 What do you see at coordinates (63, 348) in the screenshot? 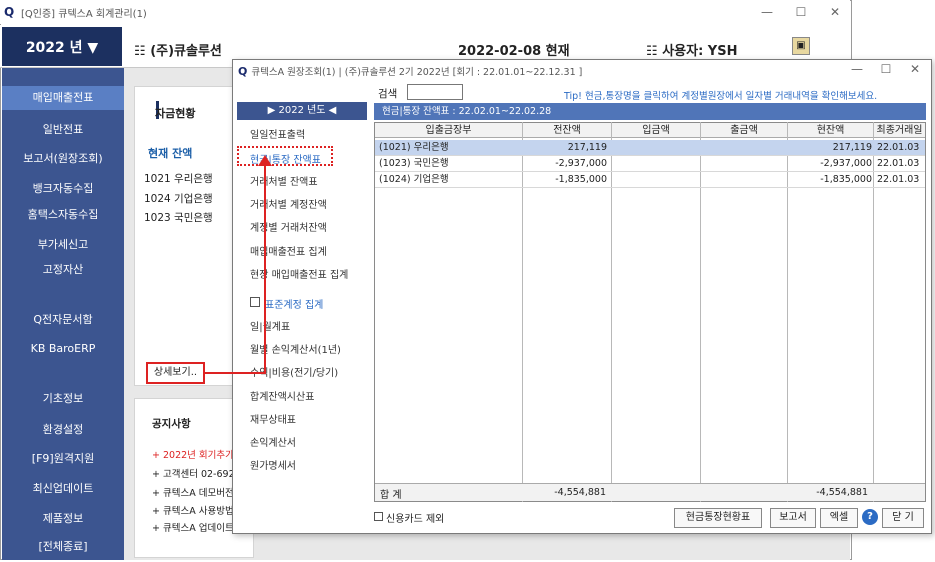
I see `sidebar-item-kb-baroerp: KB BaroERP` at bounding box center [63, 348].